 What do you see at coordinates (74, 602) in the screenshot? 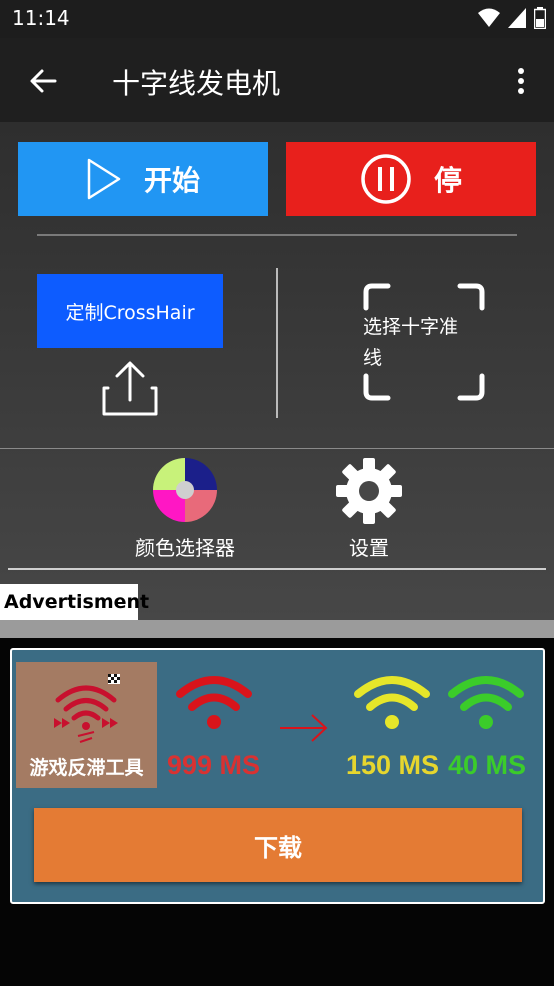
I see `advertisement-tag: Advertisment` at bounding box center [74, 602].